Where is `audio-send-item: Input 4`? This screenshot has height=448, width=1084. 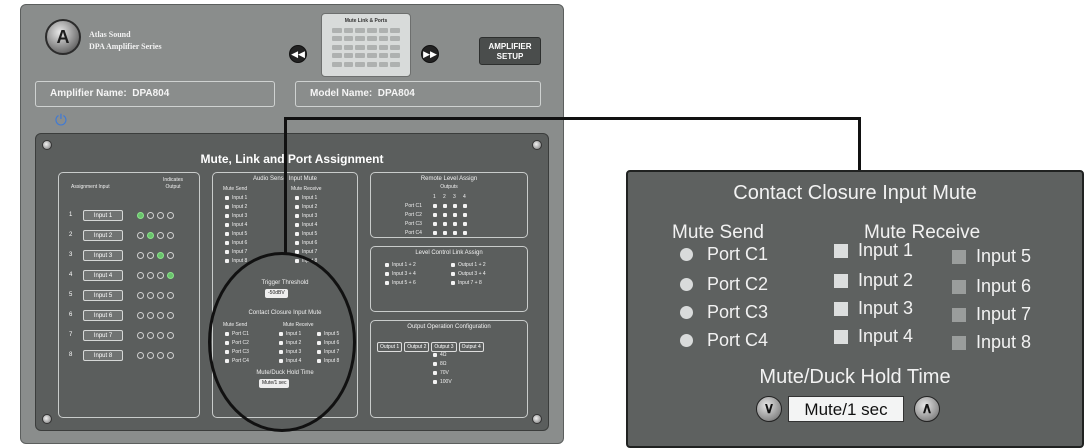 audio-send-item: Input 4 is located at coordinates (236, 225).